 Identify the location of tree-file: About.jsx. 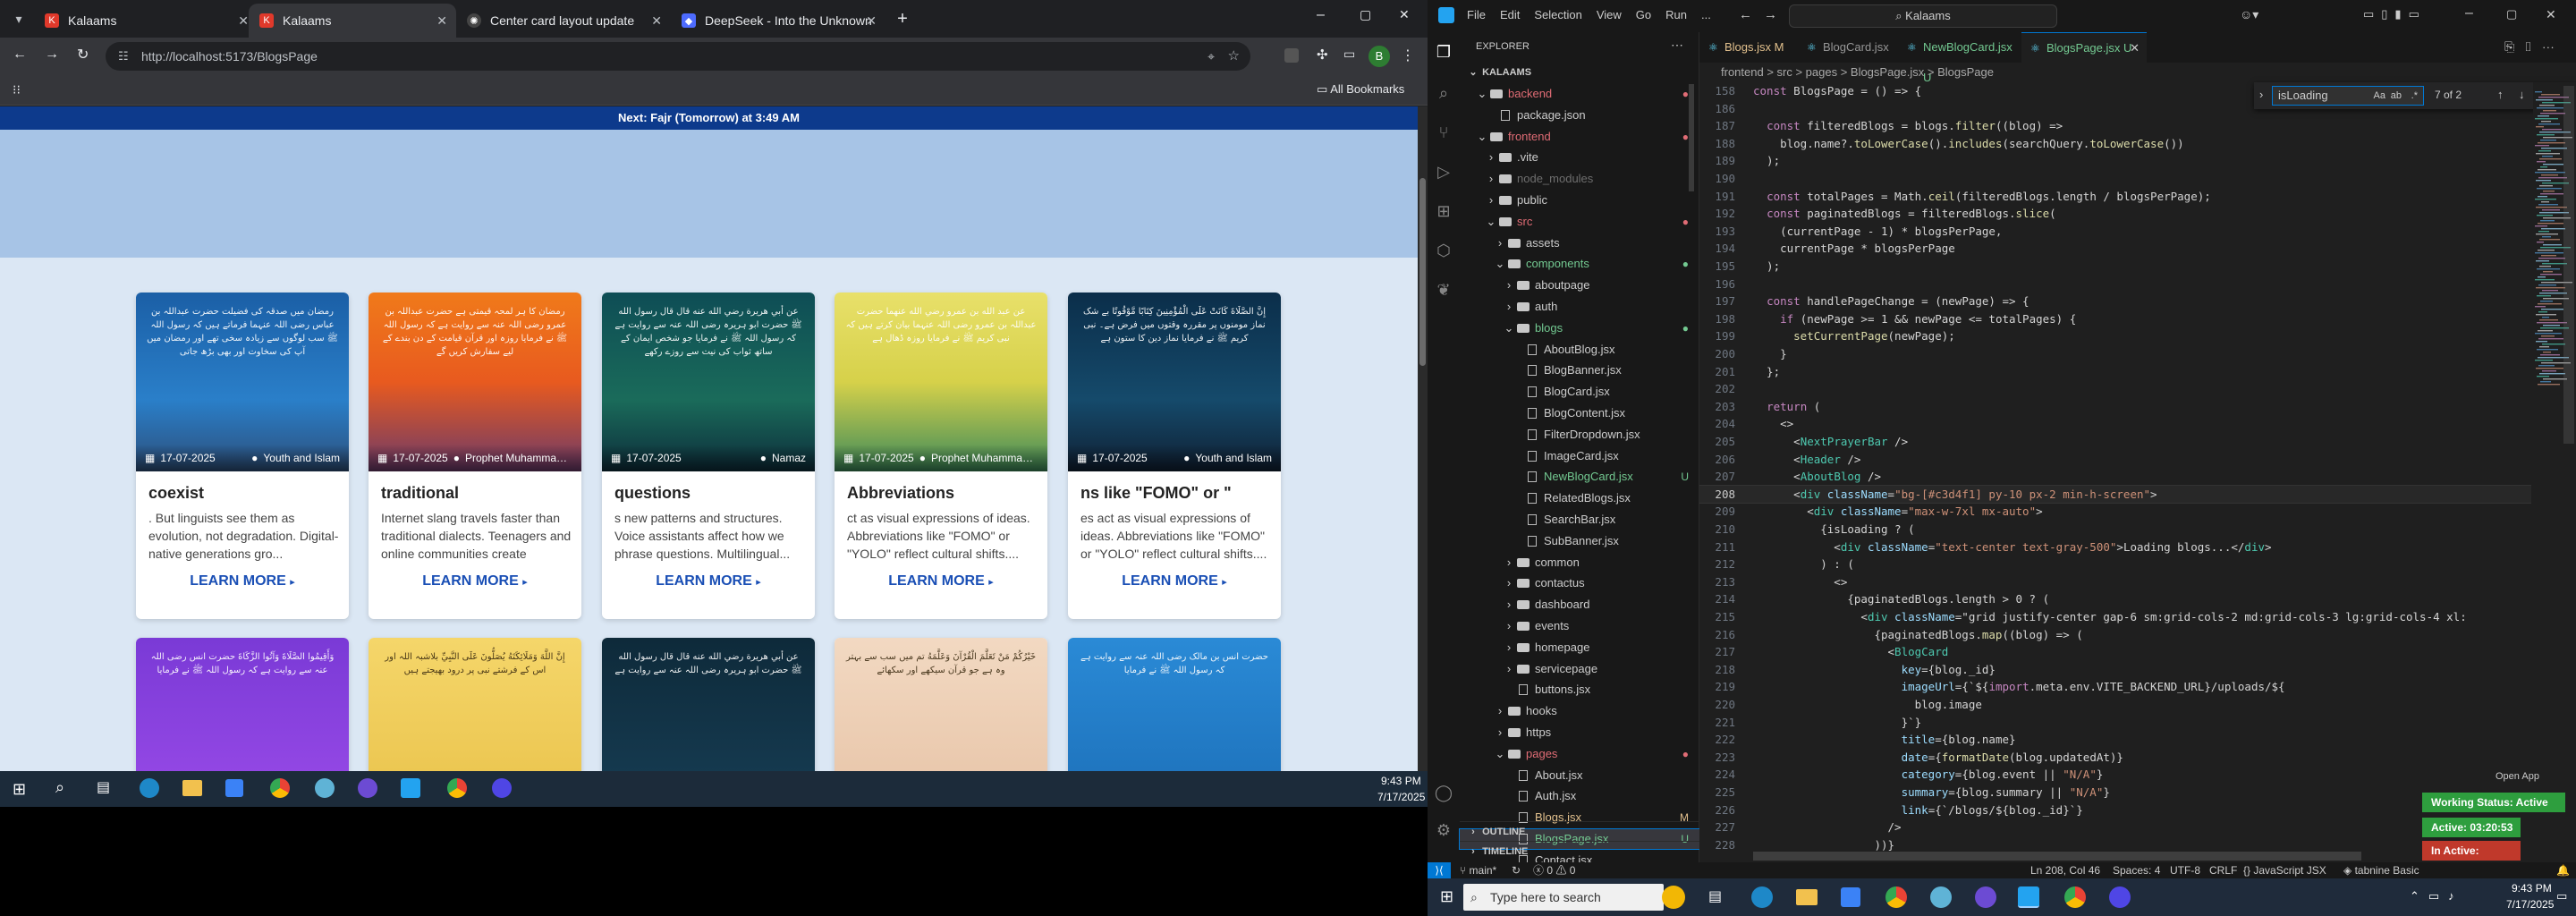
(1579, 775).